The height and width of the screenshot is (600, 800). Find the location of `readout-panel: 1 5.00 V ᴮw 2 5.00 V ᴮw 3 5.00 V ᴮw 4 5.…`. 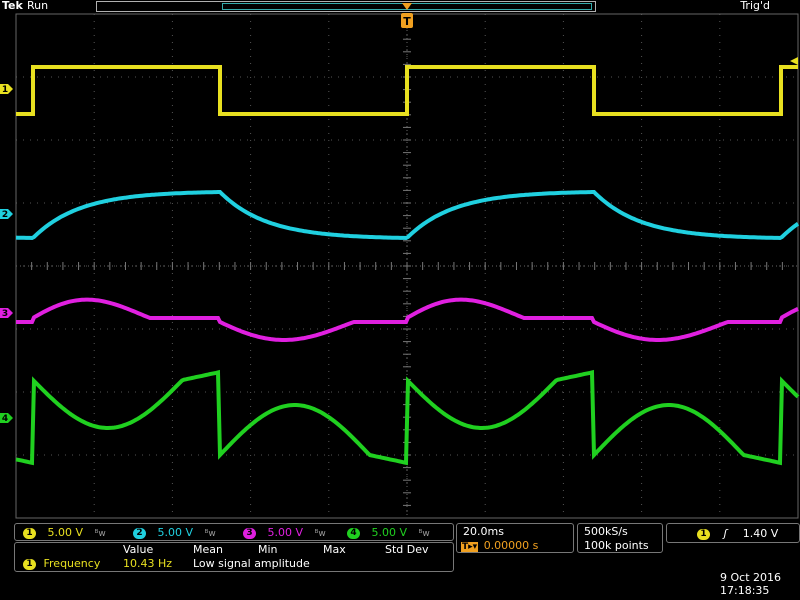

readout-panel: 1 5.00 V ᴮw 2 5.00 V ᴮw 3 5.00 V ᴮw 4 5.… is located at coordinates (400, 560).